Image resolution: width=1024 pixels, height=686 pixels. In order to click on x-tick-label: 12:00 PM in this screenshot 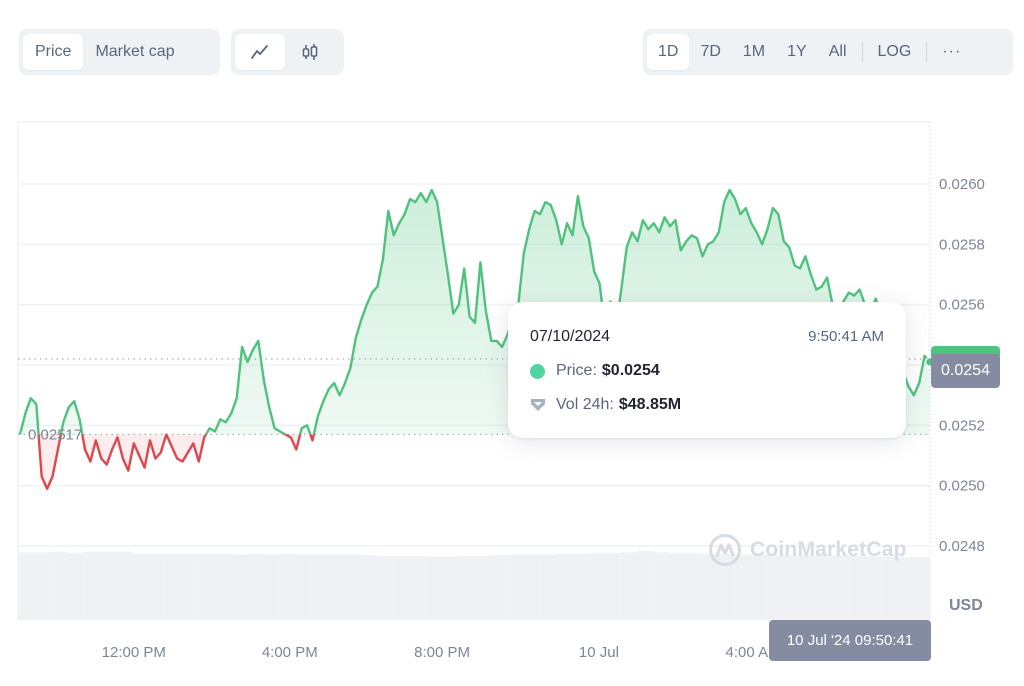, I will do `click(134, 652)`.